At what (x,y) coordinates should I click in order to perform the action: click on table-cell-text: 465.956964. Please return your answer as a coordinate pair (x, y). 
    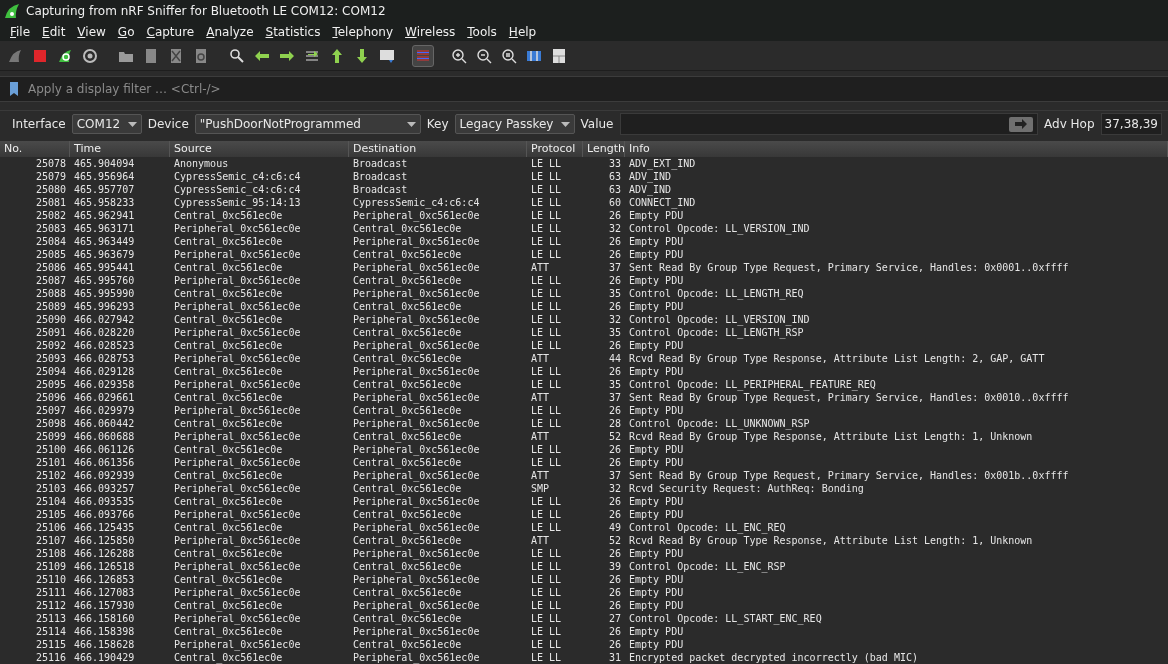
    Looking at the image, I should click on (104, 176).